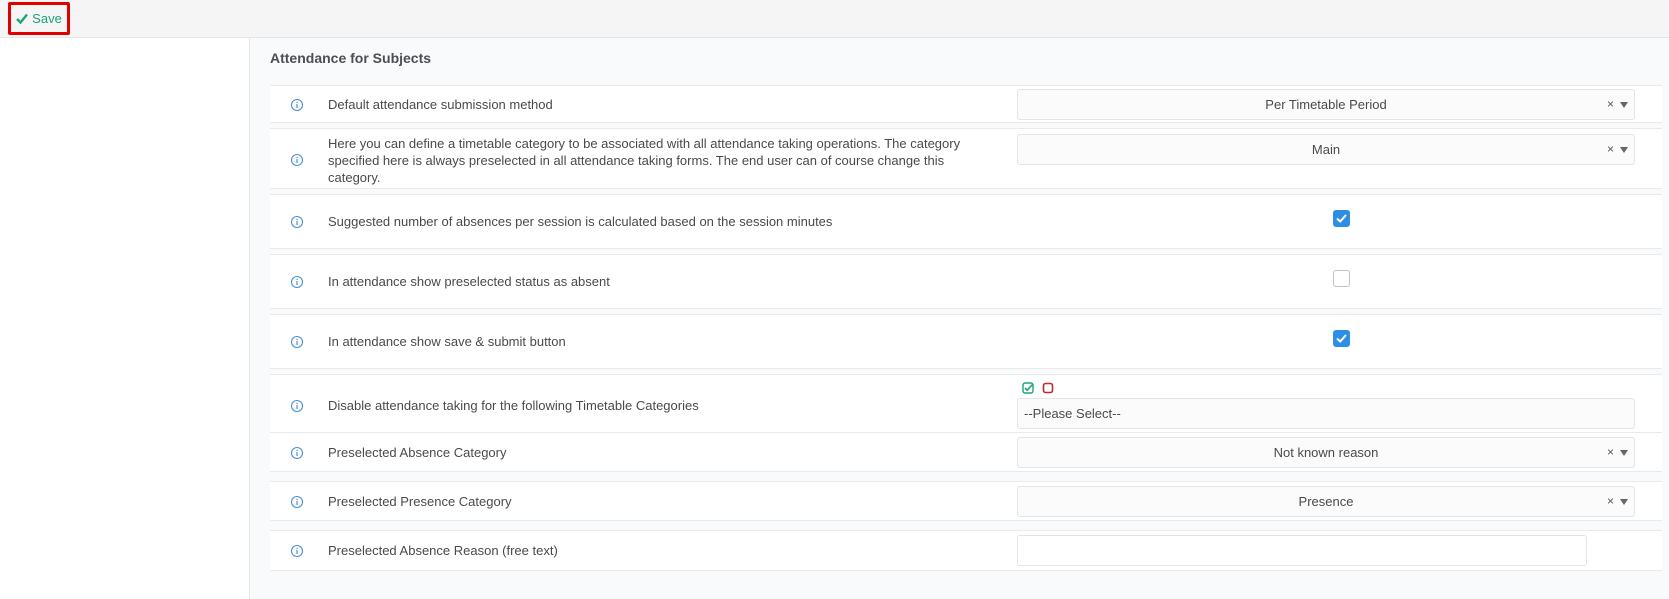 Image resolution: width=1669 pixels, height=599 pixels. I want to click on select-placeholder: --Please Select--, so click(1072, 413).